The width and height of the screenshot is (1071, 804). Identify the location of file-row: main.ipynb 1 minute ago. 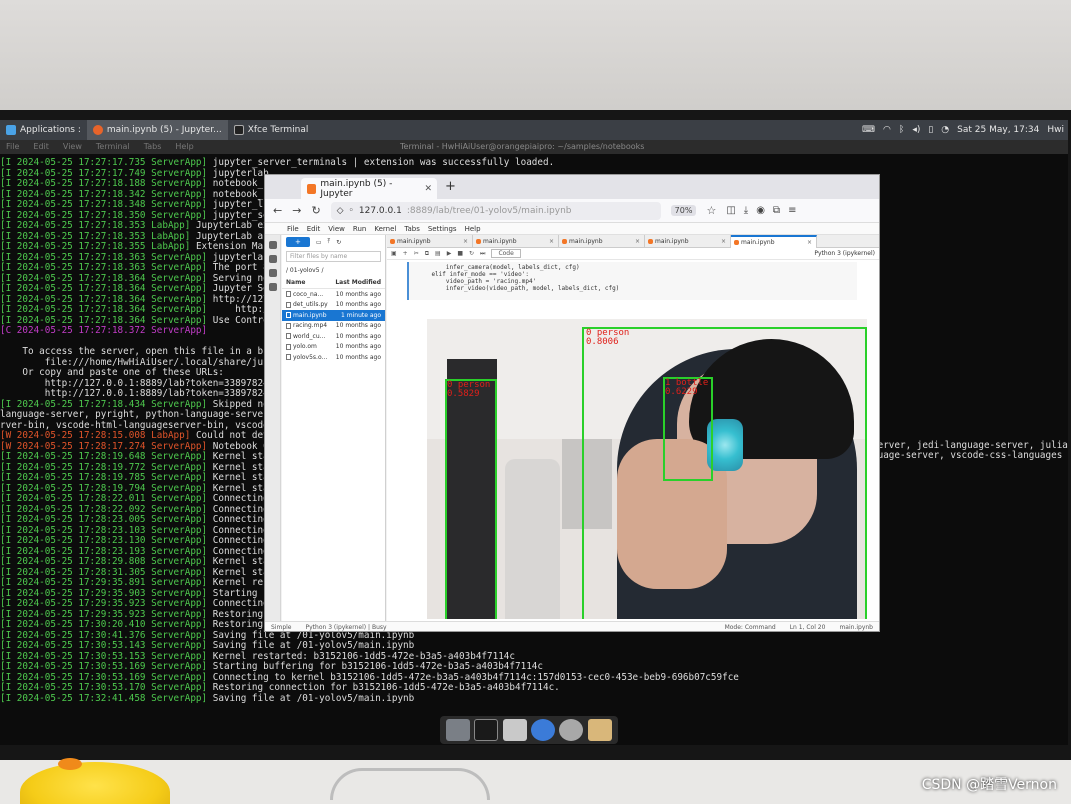
(333, 315).